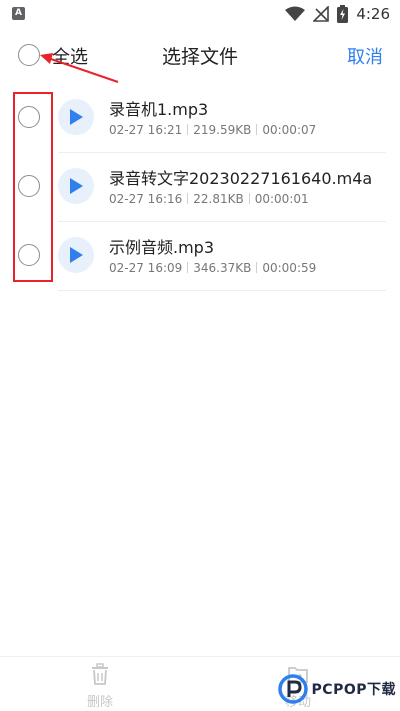 This screenshot has width=400, height=711. I want to click on page-title: 选择文件, so click(199, 57).